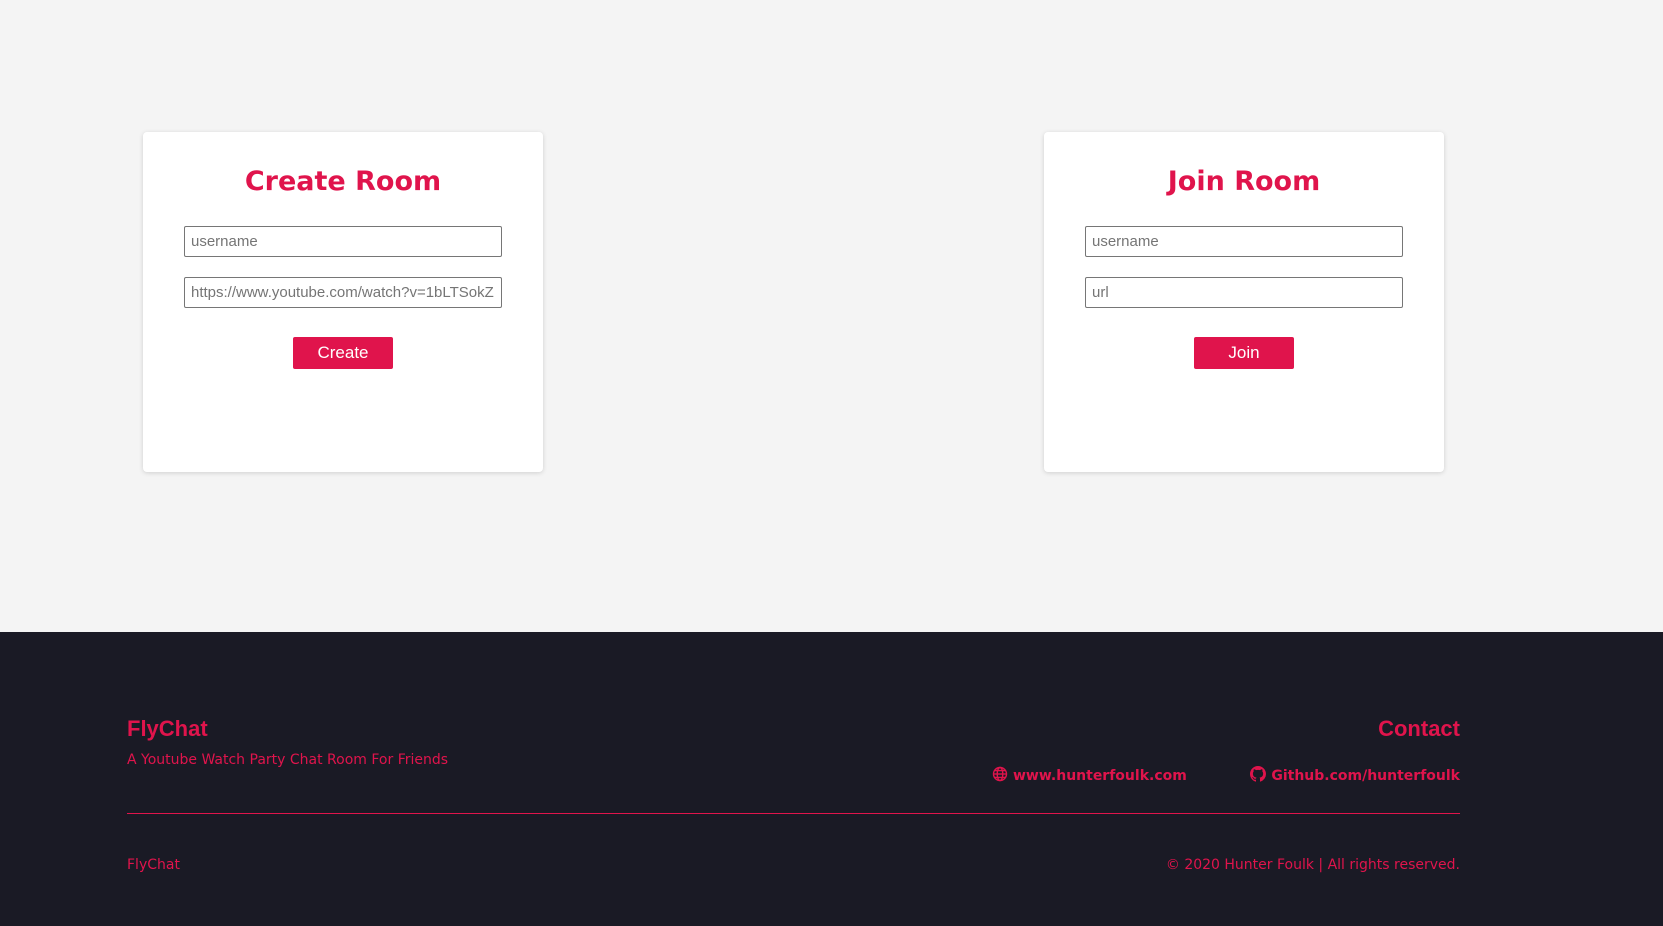 This screenshot has width=1663, height=926. Describe the element at coordinates (1244, 353) in the screenshot. I see `join-button: Join` at that location.